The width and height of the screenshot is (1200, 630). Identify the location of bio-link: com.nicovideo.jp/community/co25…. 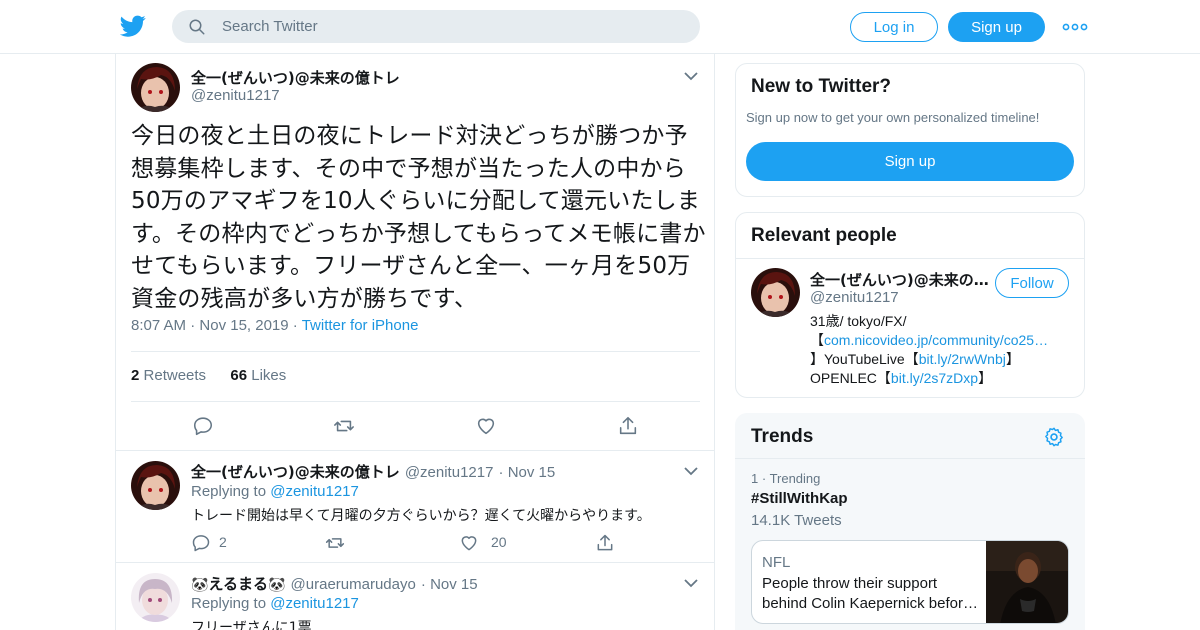
(936, 340).